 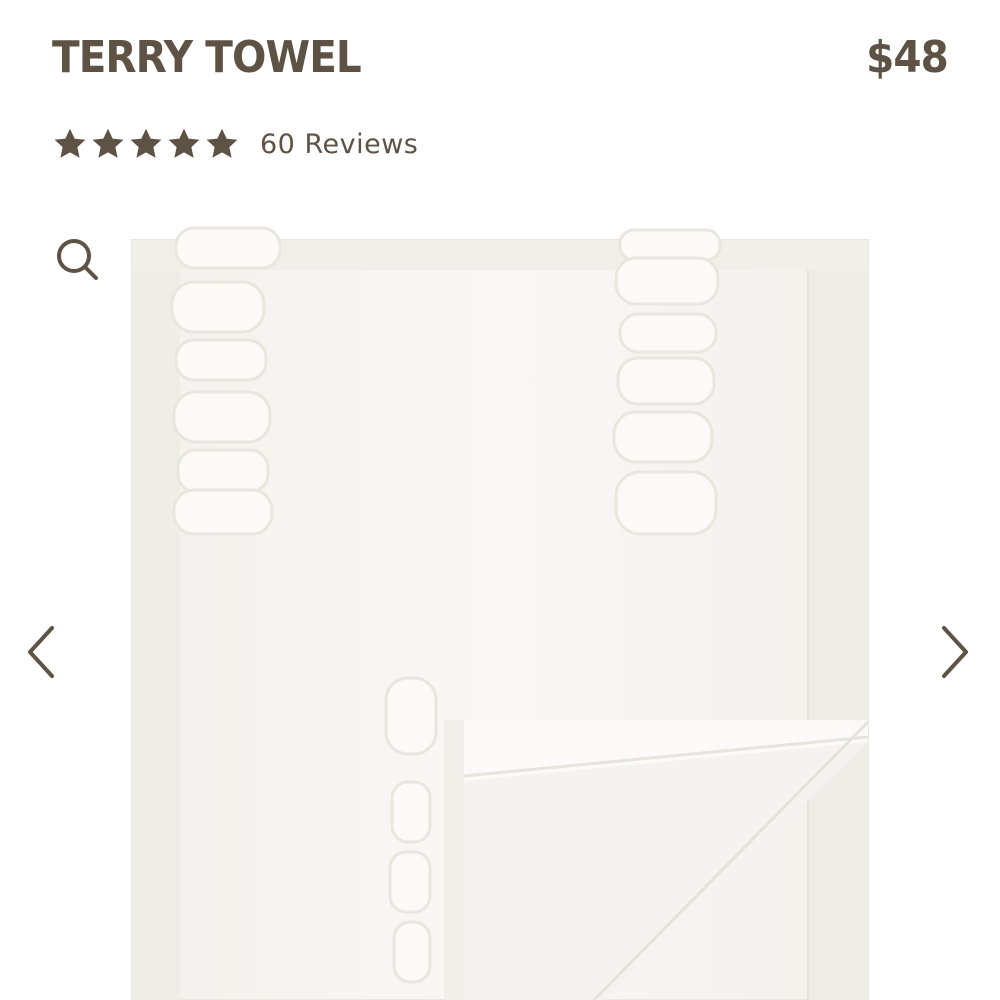 I want to click on rating-summary: 60 Reviews, so click(x=235, y=144).